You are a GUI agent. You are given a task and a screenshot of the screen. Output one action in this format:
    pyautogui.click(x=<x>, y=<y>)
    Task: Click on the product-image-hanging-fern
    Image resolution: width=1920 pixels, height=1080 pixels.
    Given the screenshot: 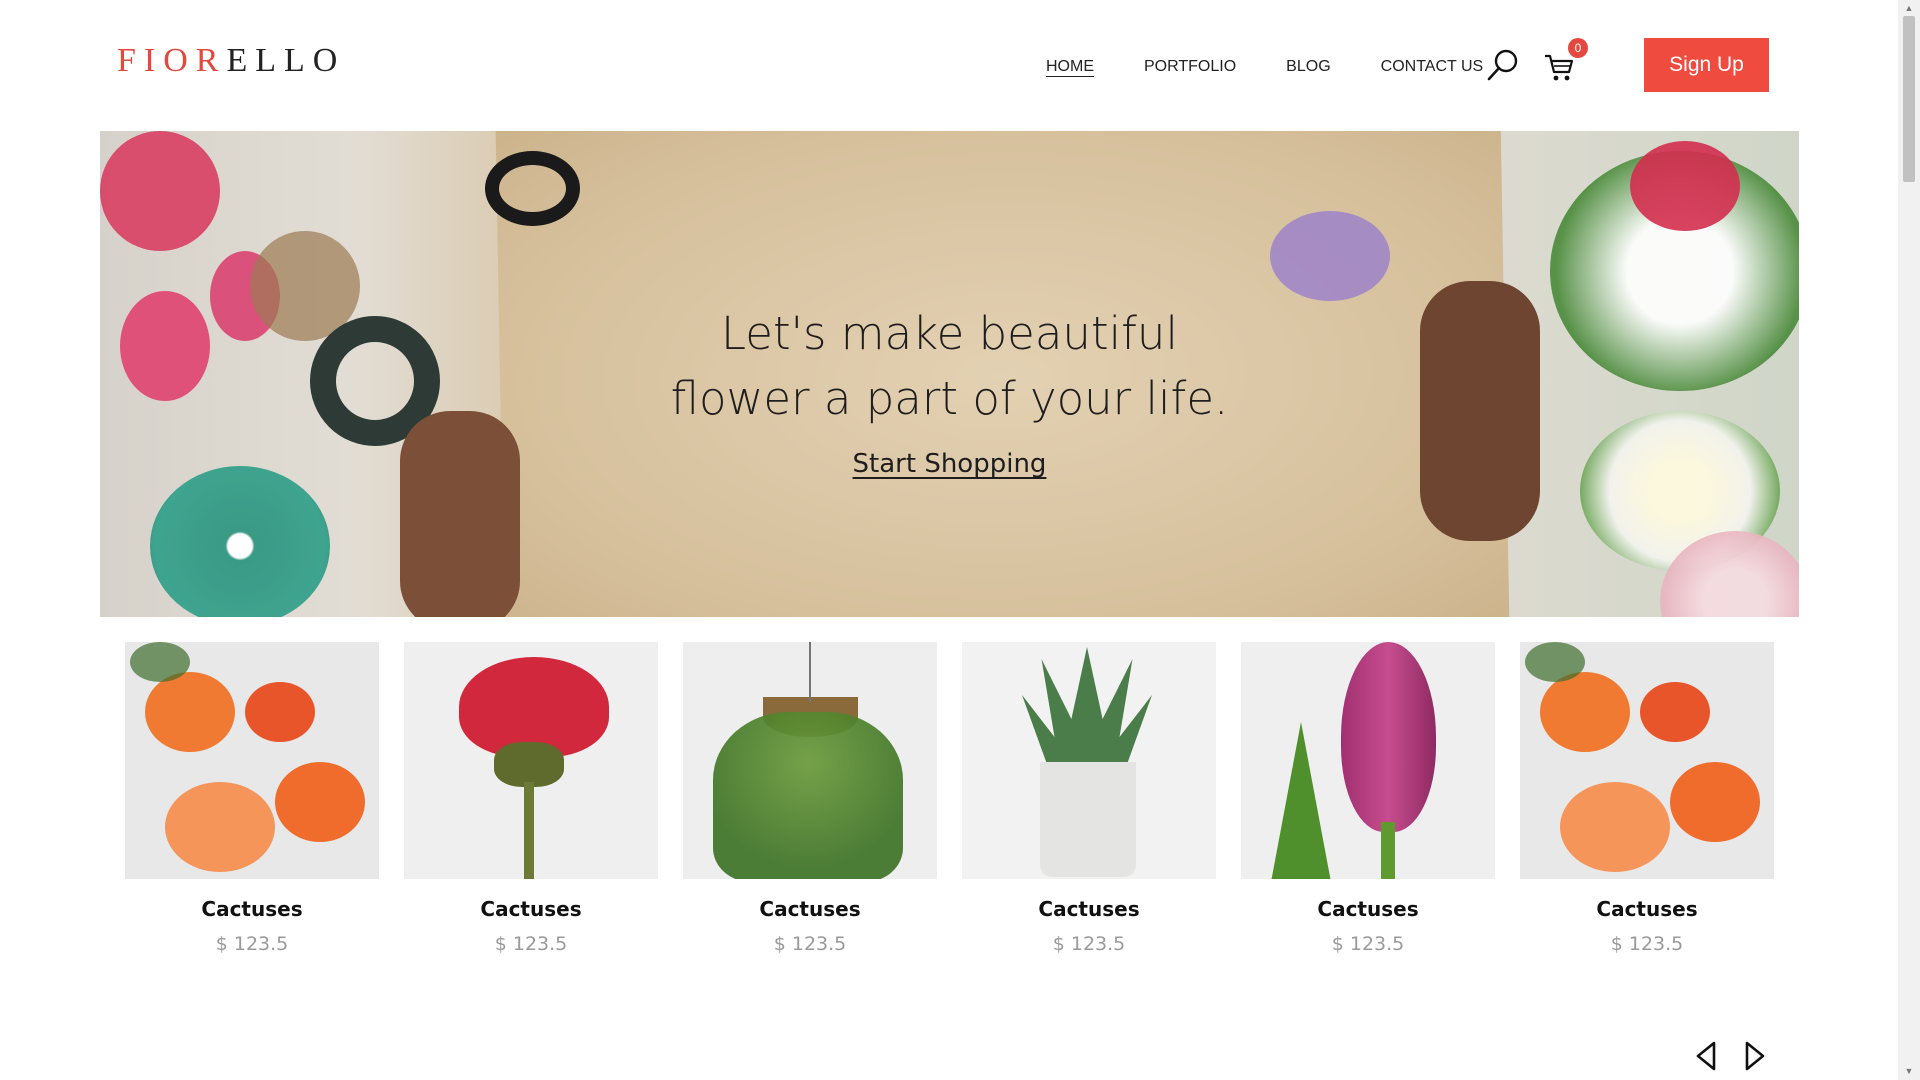 What is the action you would take?
    pyautogui.click(x=810, y=760)
    